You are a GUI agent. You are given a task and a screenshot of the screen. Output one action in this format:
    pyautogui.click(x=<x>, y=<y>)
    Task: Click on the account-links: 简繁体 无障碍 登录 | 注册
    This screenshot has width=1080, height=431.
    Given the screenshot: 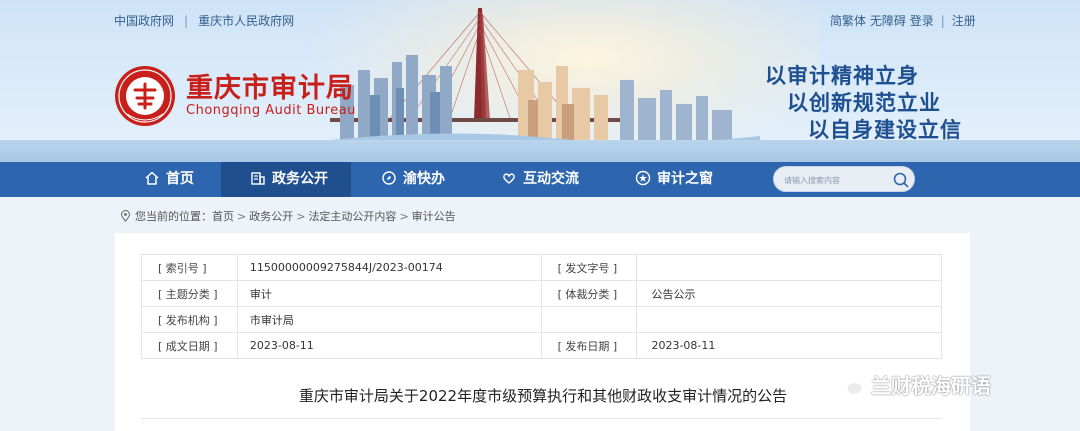 What is the action you would take?
    pyautogui.click(x=903, y=20)
    